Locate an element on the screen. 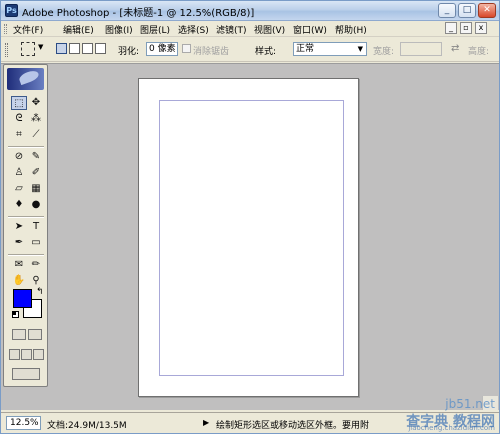 Image resolution: width=500 pixels, height=434 pixels. chevron-down-icon: ▼ is located at coordinates (360, 49).